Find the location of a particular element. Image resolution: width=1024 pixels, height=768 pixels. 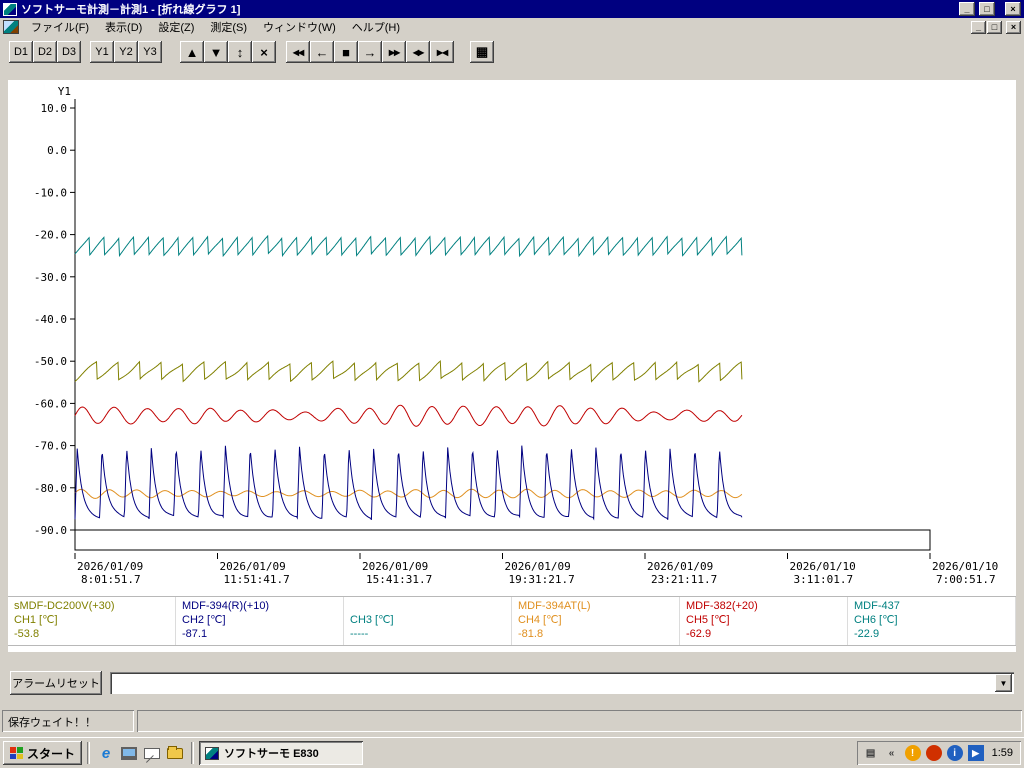

legend-sensor-name: MDF-394(R)(+10) is located at coordinates (226, 606).